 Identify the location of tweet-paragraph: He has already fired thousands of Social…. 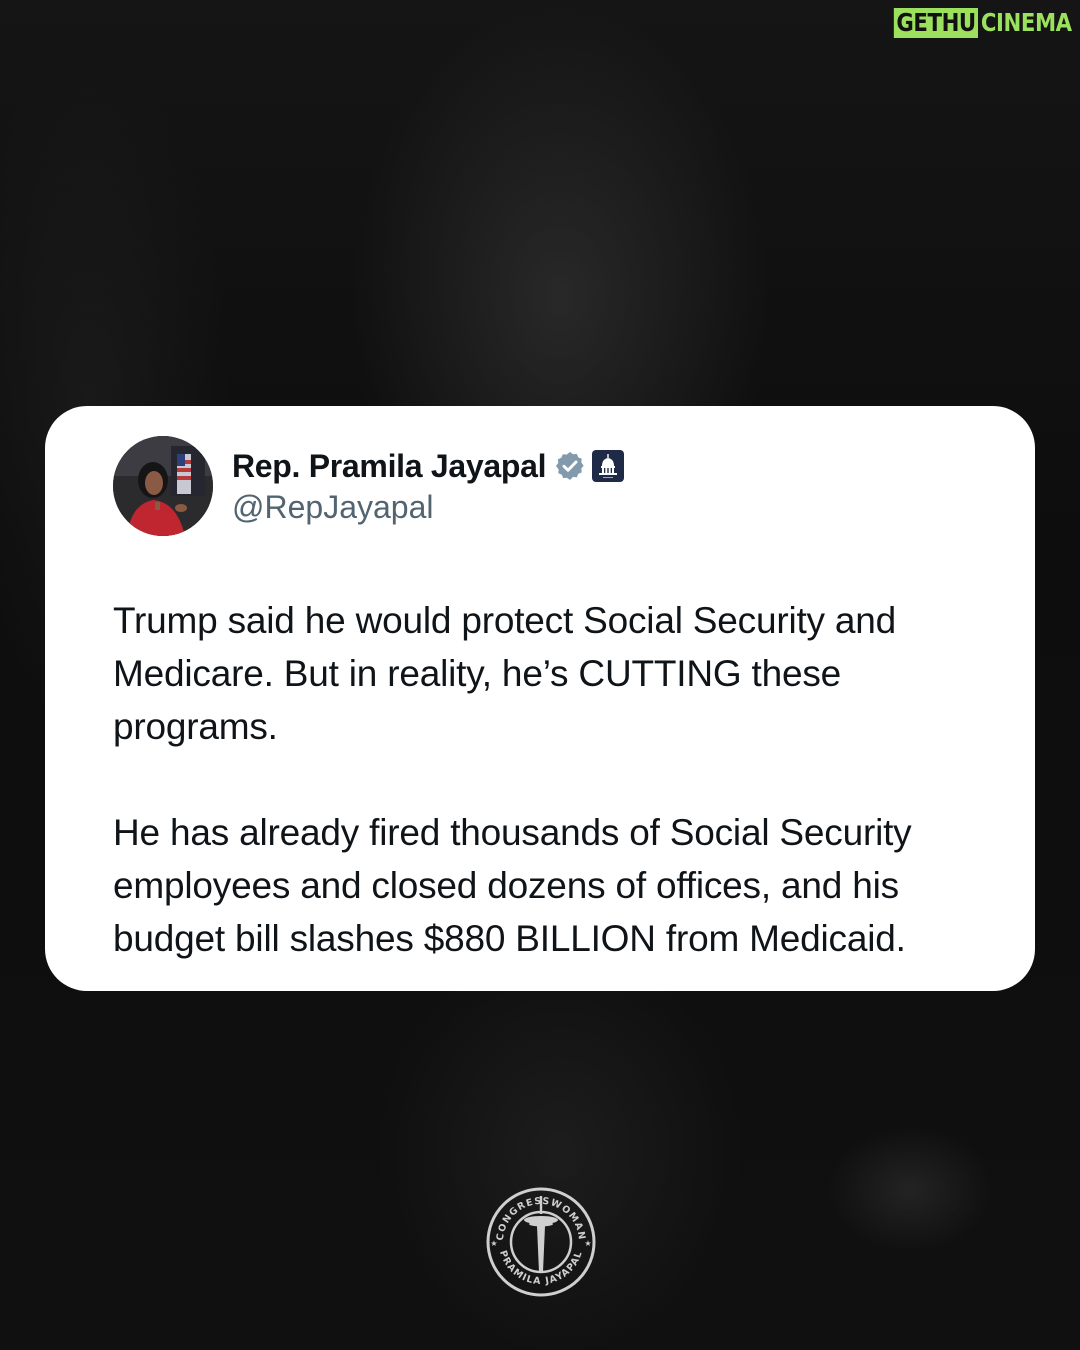
(512, 885).